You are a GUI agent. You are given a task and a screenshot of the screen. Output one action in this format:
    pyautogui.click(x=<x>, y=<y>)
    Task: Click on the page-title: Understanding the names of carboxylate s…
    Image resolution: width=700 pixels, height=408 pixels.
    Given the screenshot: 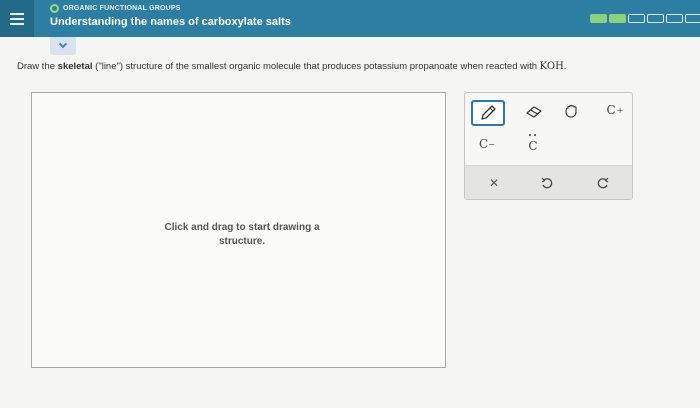 What is the action you would take?
    pyautogui.click(x=170, y=22)
    